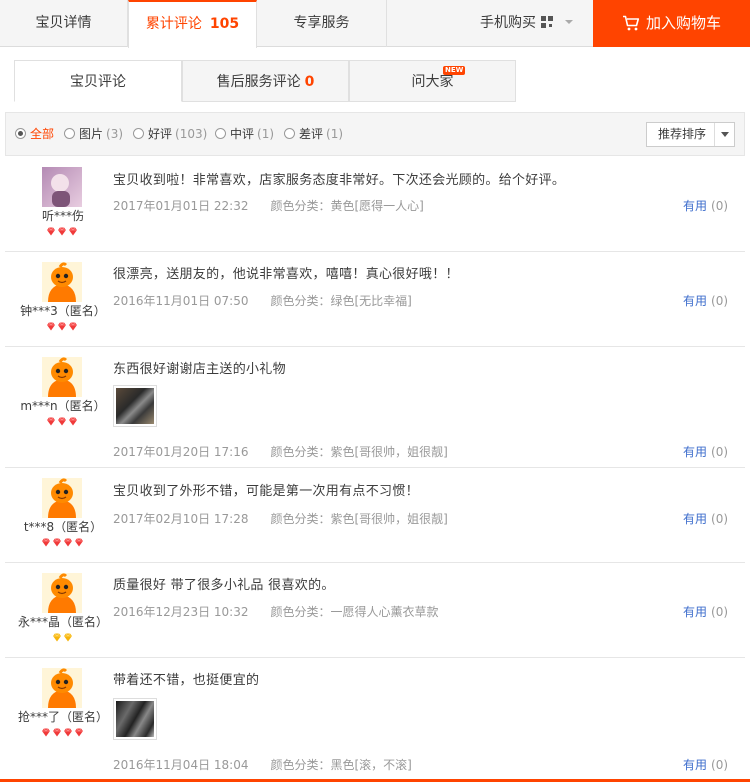  I want to click on top-tab-bar: 宝贝详情 累计评论 105 专享服务 手机购买 加入购物车, so click(375, 24).